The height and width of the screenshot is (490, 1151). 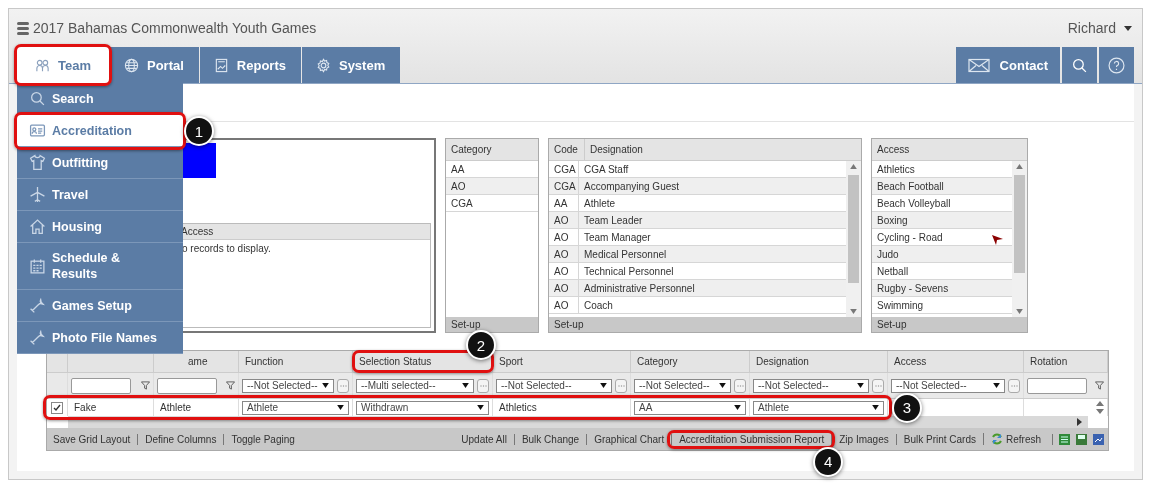 I want to click on column-header: ame, so click(x=198, y=361).